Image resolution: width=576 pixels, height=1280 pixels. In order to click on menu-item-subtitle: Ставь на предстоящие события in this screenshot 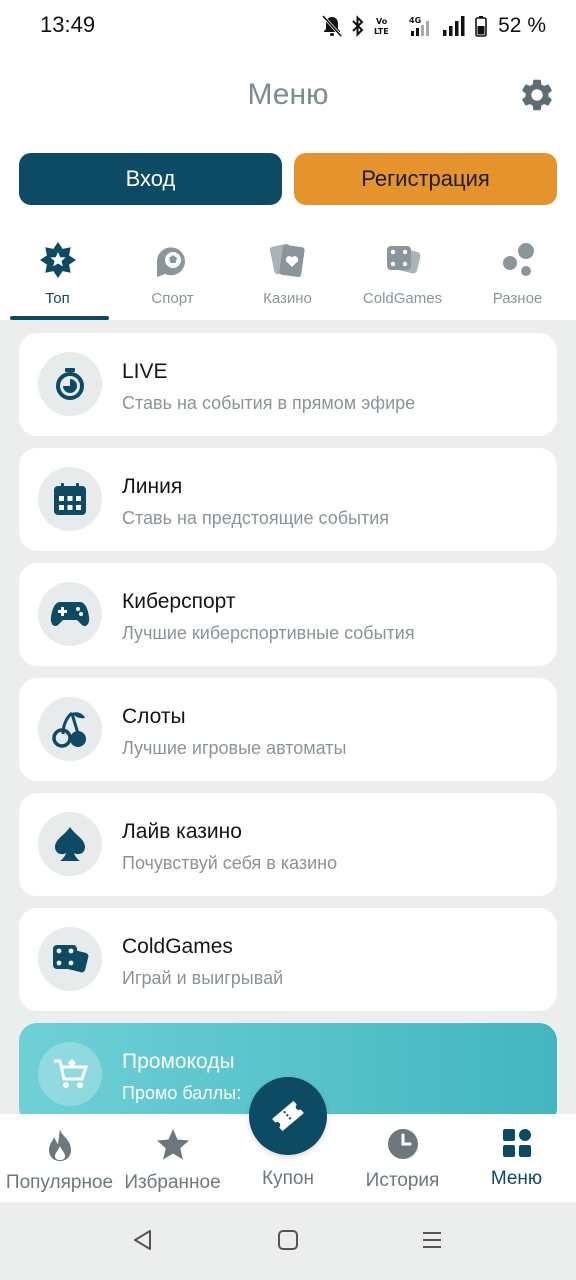, I will do `click(256, 518)`.